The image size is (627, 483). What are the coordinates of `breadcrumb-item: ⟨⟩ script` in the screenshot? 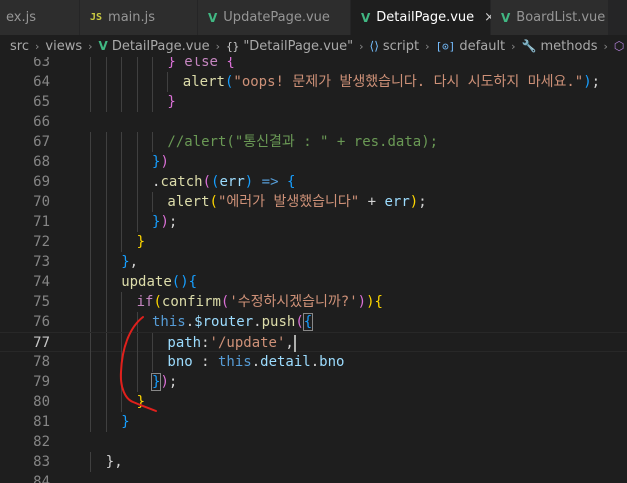 It's located at (395, 46).